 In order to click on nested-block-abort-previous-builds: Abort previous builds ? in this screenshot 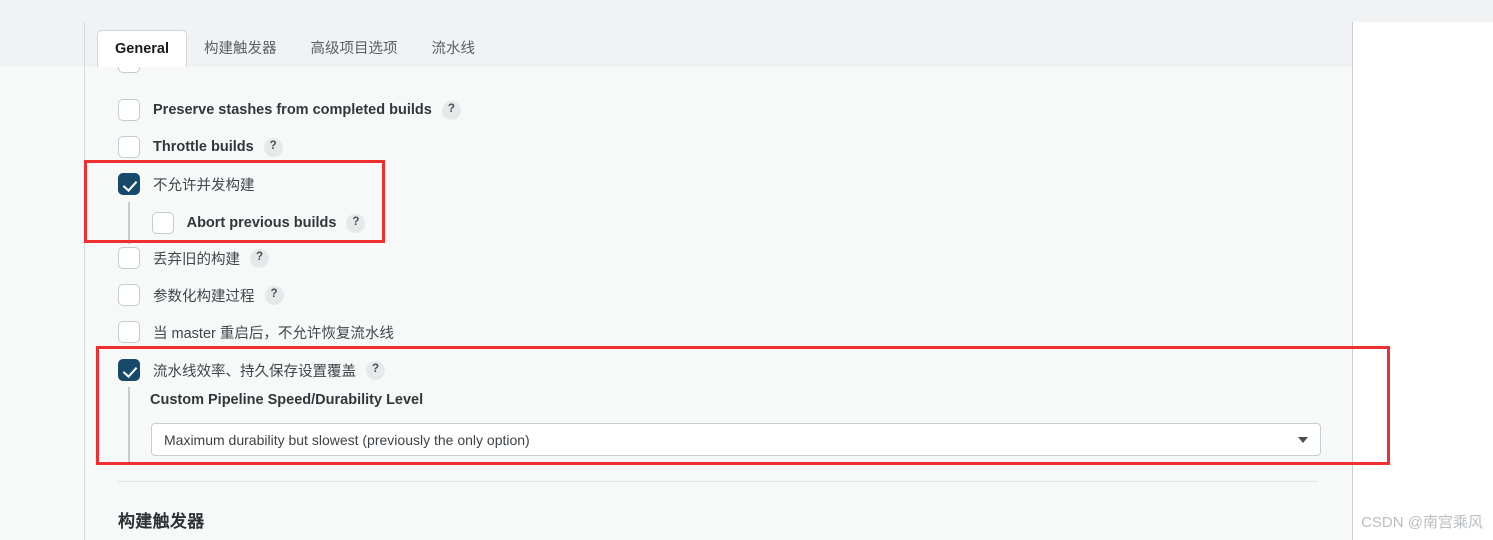, I will do `click(247, 223)`.